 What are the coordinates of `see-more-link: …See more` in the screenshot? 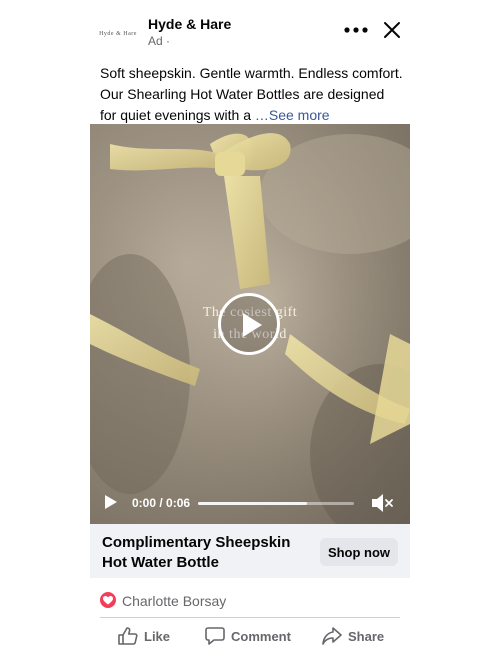 It's located at (292, 115).